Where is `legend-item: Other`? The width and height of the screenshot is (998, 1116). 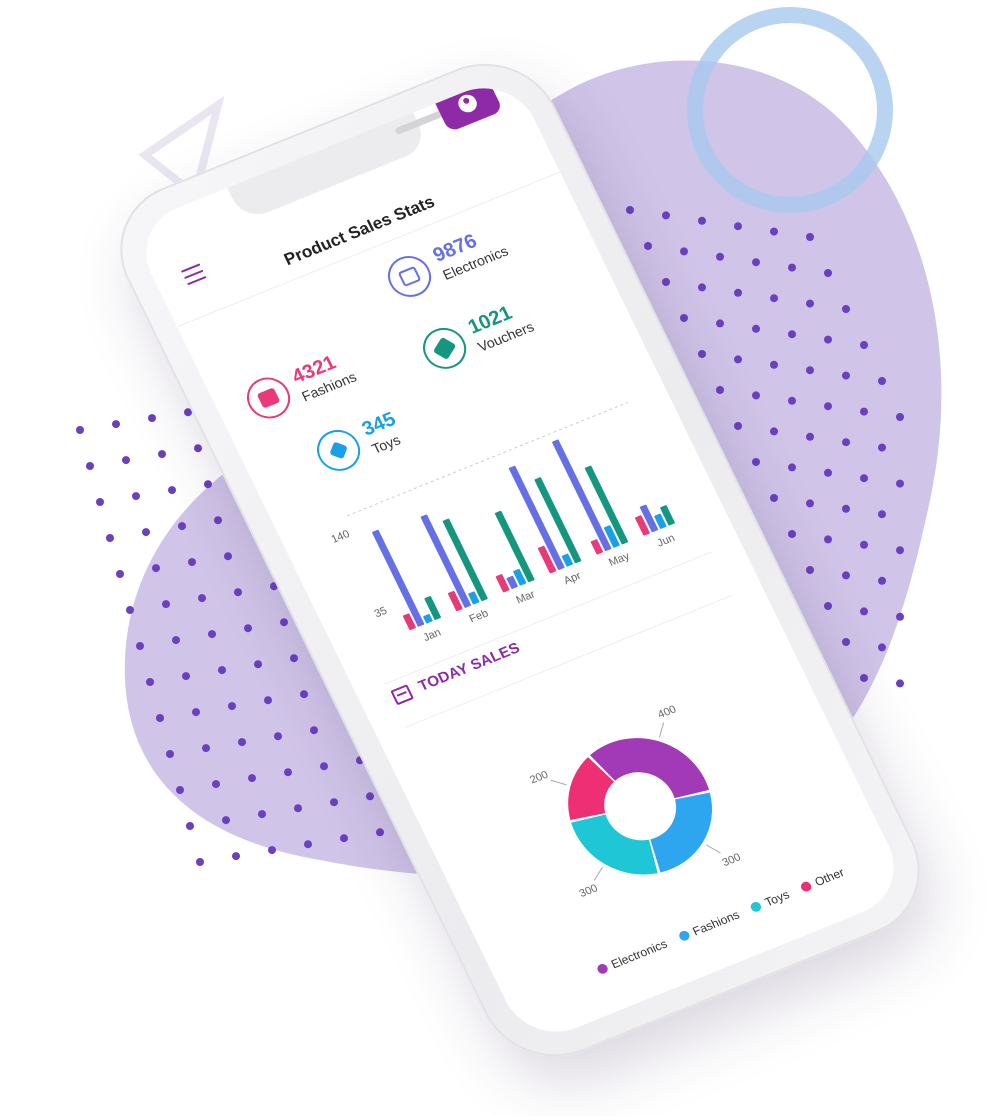
legend-item: Other is located at coordinates (822, 879).